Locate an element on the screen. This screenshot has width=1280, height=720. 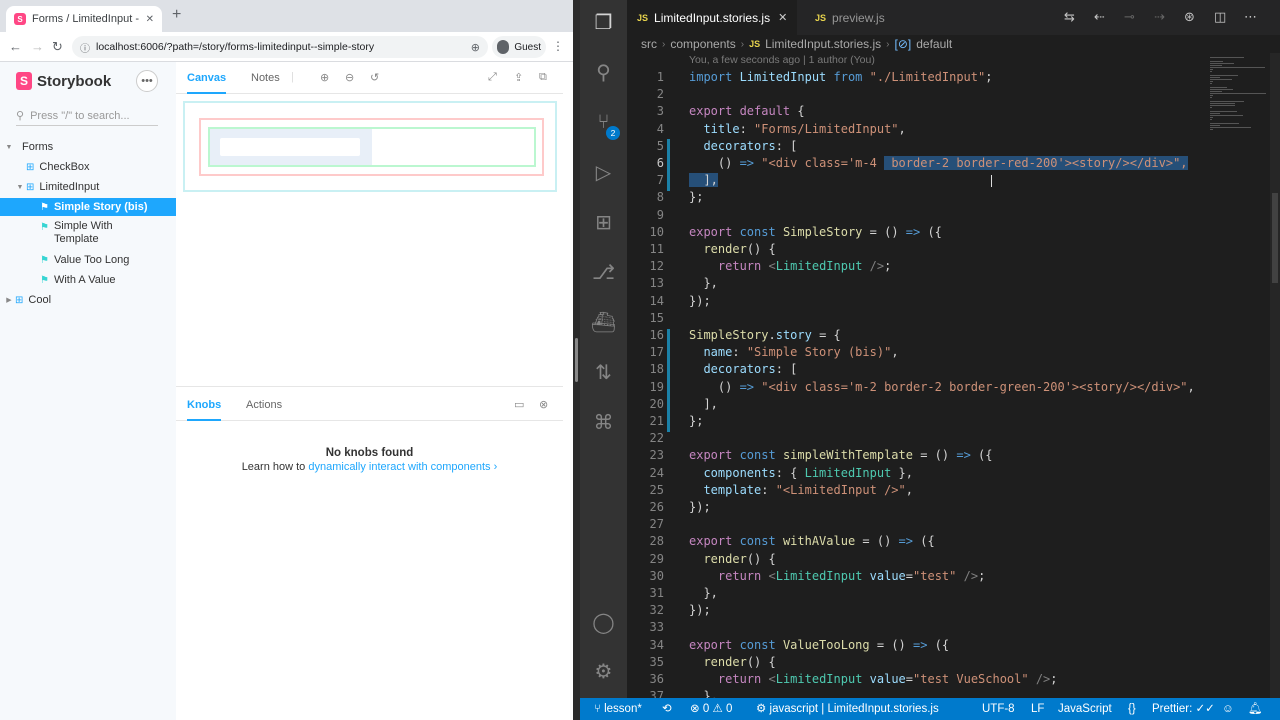
editor-scrollbar is located at coordinates (1275, 375).